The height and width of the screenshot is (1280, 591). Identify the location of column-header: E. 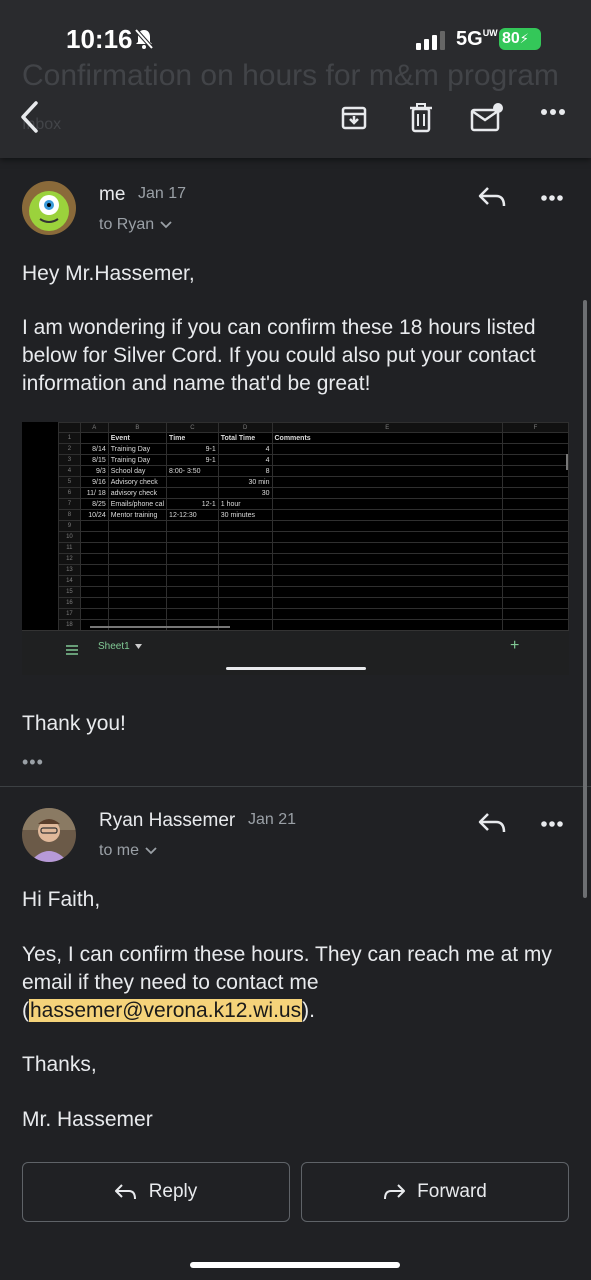
(387, 427).